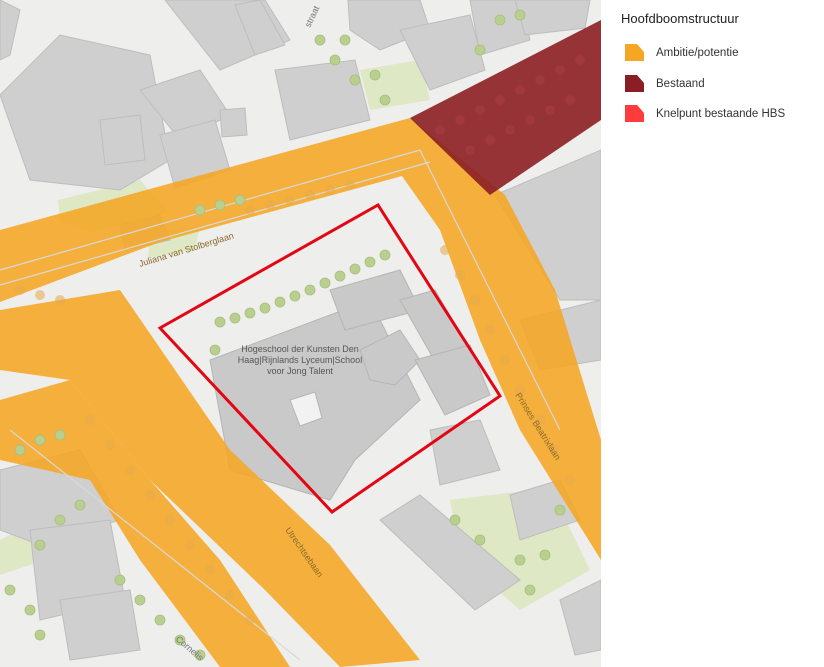 Image resolution: width=824 pixels, height=667 pixels. Describe the element at coordinates (721, 113) in the screenshot. I see `legend-label-knelpunt: Knelpunt bestaande HBS` at that location.